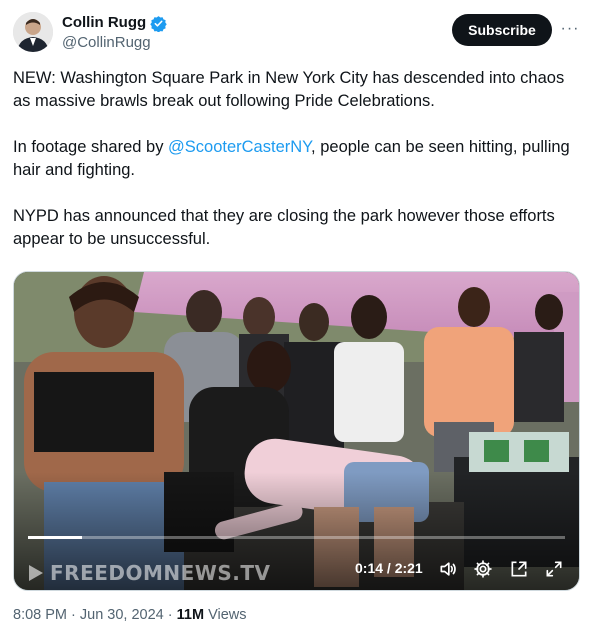 The height and width of the screenshot is (633, 590). What do you see at coordinates (239, 147) in the screenshot?
I see `mention-link: @ScooterCasterNY` at bounding box center [239, 147].